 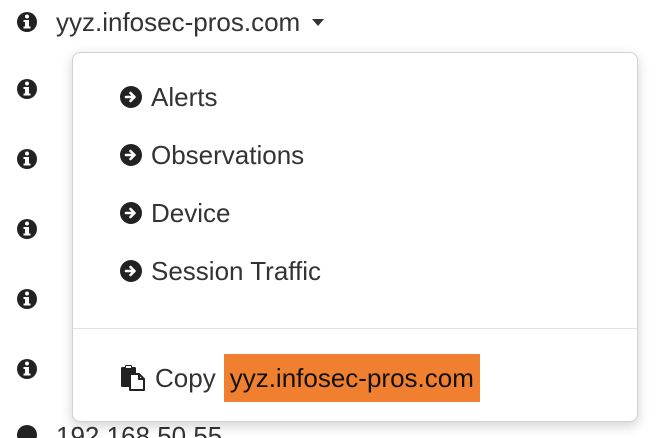 What do you see at coordinates (191, 212) in the screenshot?
I see `menu-item-label: Device` at bounding box center [191, 212].